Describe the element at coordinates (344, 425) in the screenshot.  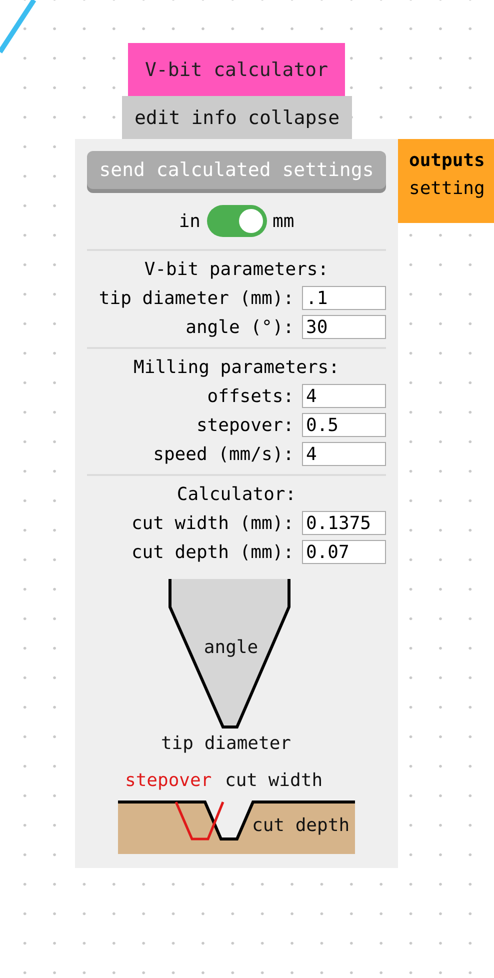
I see `input-field: 0.5` at that location.